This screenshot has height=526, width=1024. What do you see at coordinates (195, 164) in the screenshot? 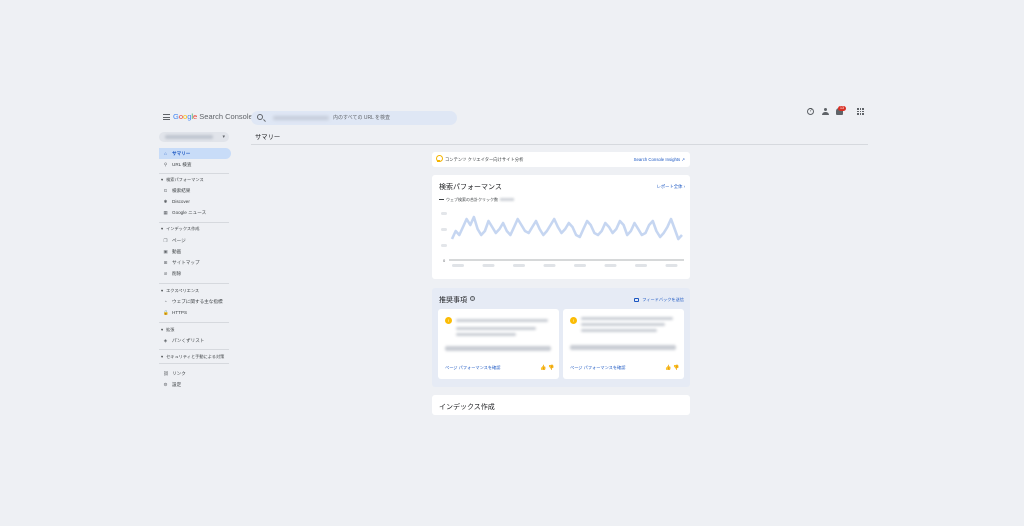
I see `sidebar-item-url-inspection: ⚲ URL 検査` at bounding box center [195, 164].